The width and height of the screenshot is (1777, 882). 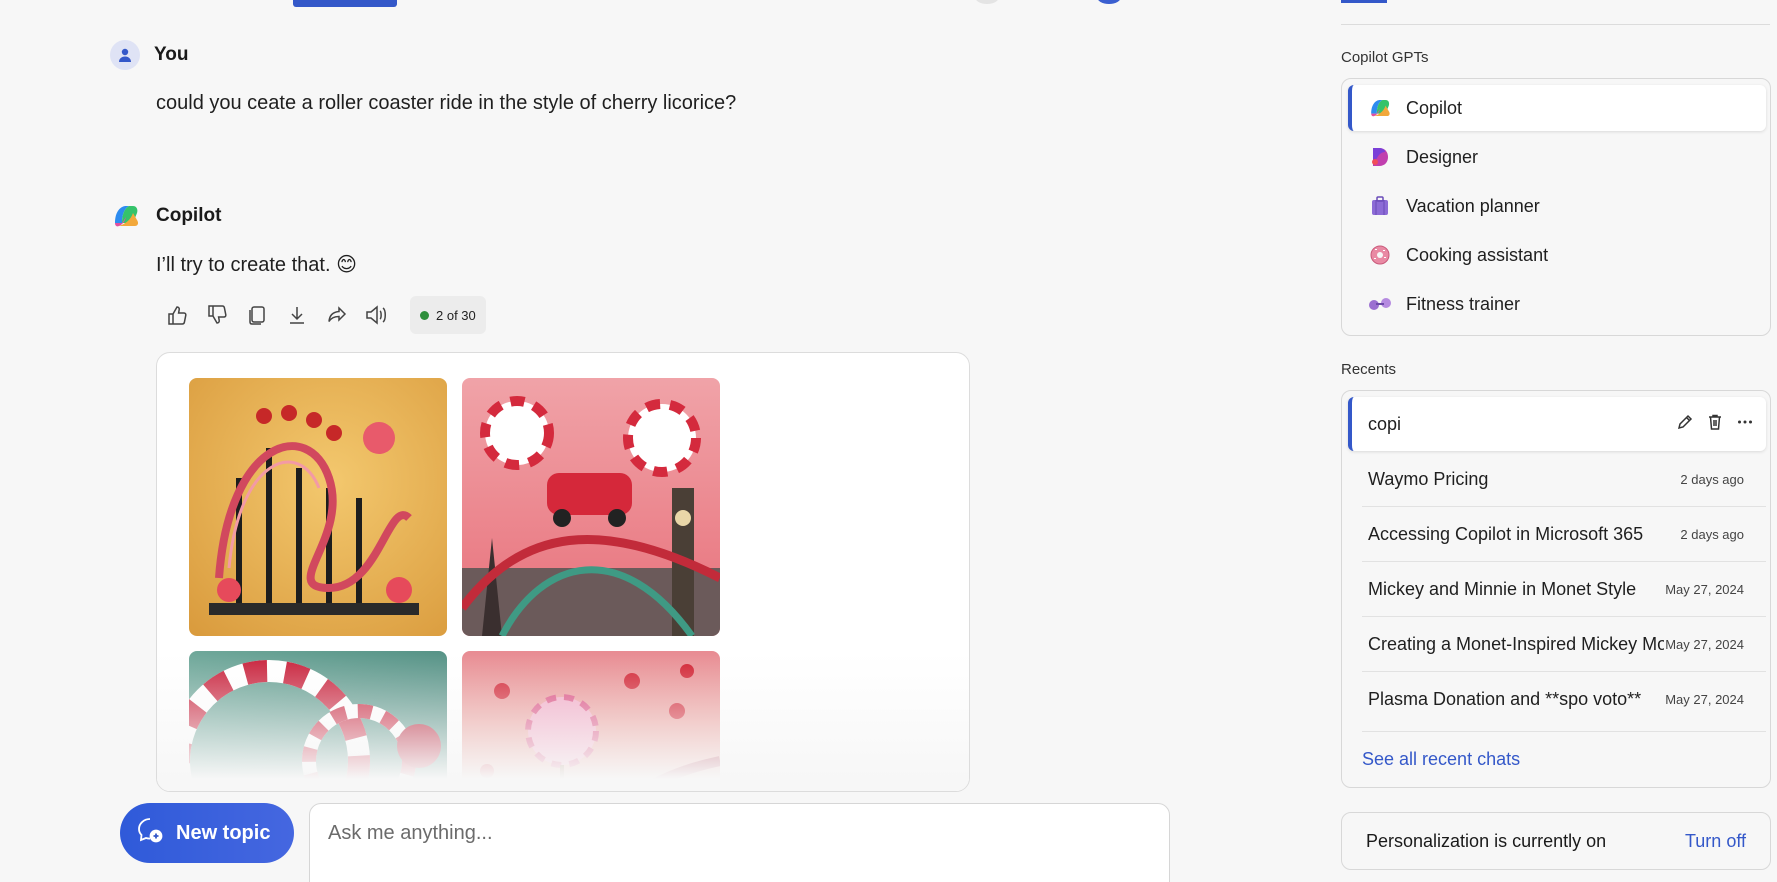 What do you see at coordinates (563, 722) in the screenshot?
I see `image-card-fade` at bounding box center [563, 722].